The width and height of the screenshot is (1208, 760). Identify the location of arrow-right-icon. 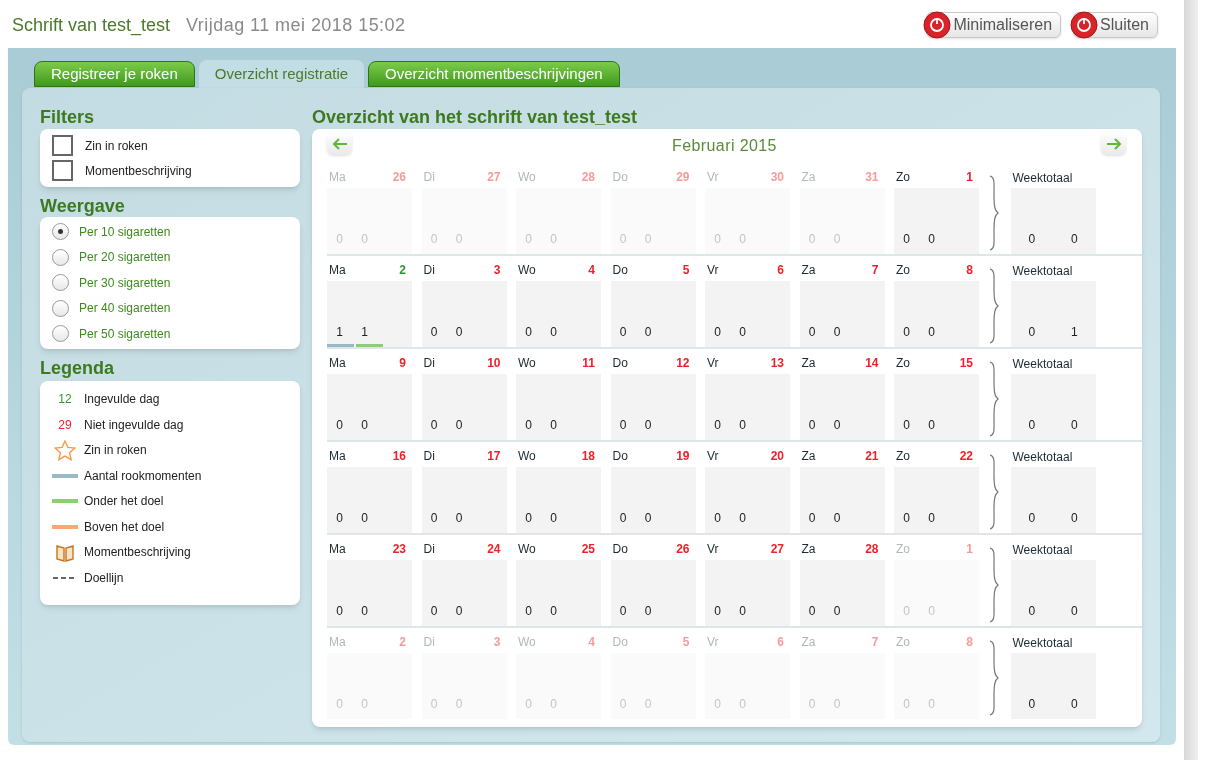
(1113, 143).